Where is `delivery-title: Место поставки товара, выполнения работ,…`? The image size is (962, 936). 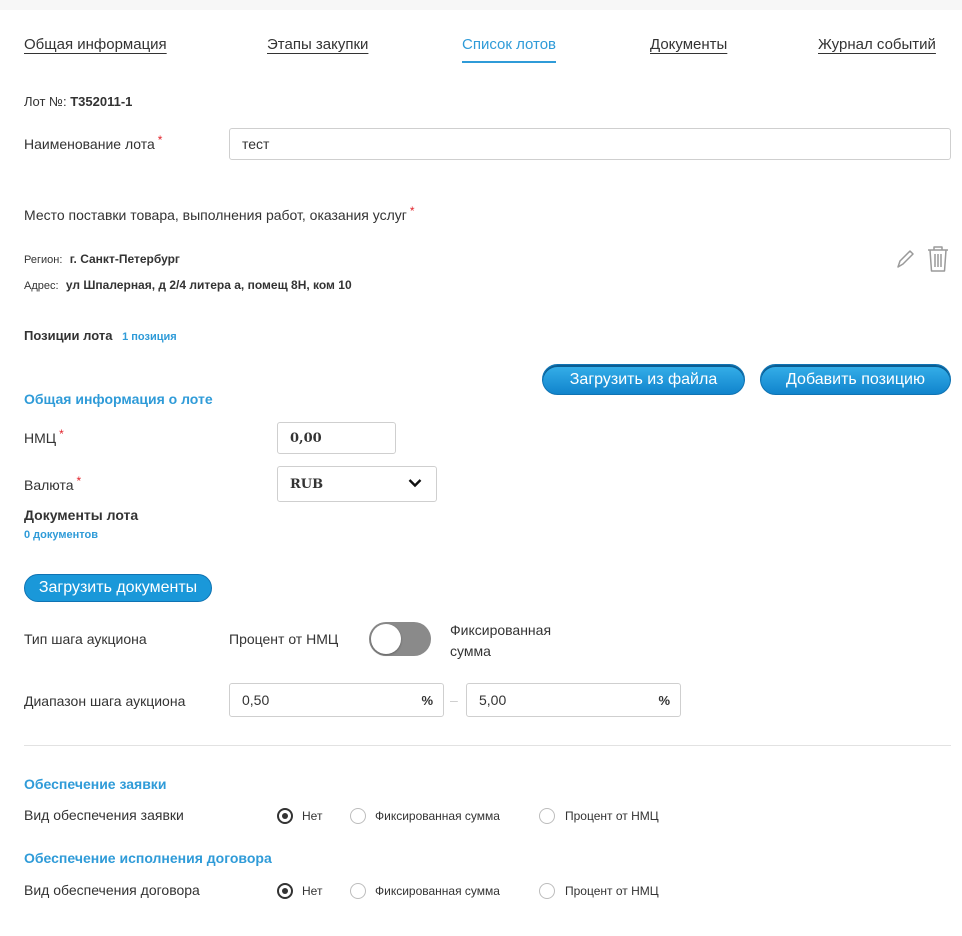 delivery-title: Место поставки товара, выполнения работ,… is located at coordinates (219, 213).